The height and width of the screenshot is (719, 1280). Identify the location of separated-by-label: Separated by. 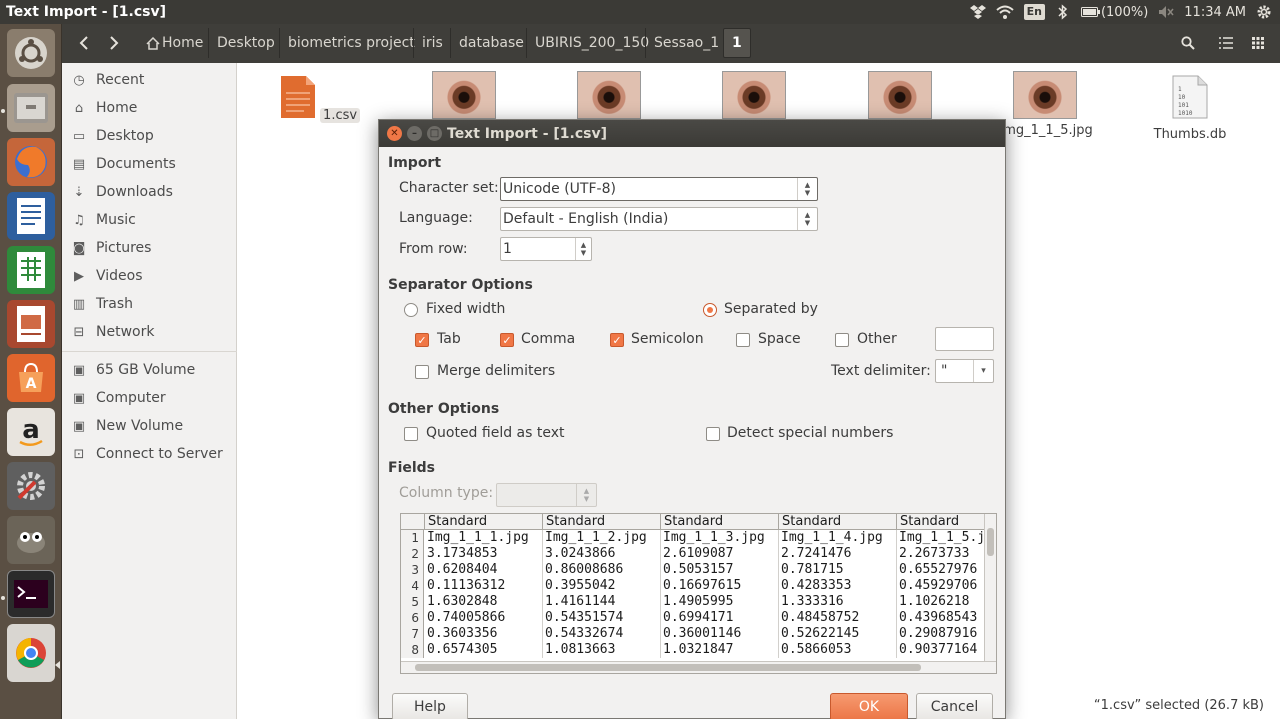
(771, 309).